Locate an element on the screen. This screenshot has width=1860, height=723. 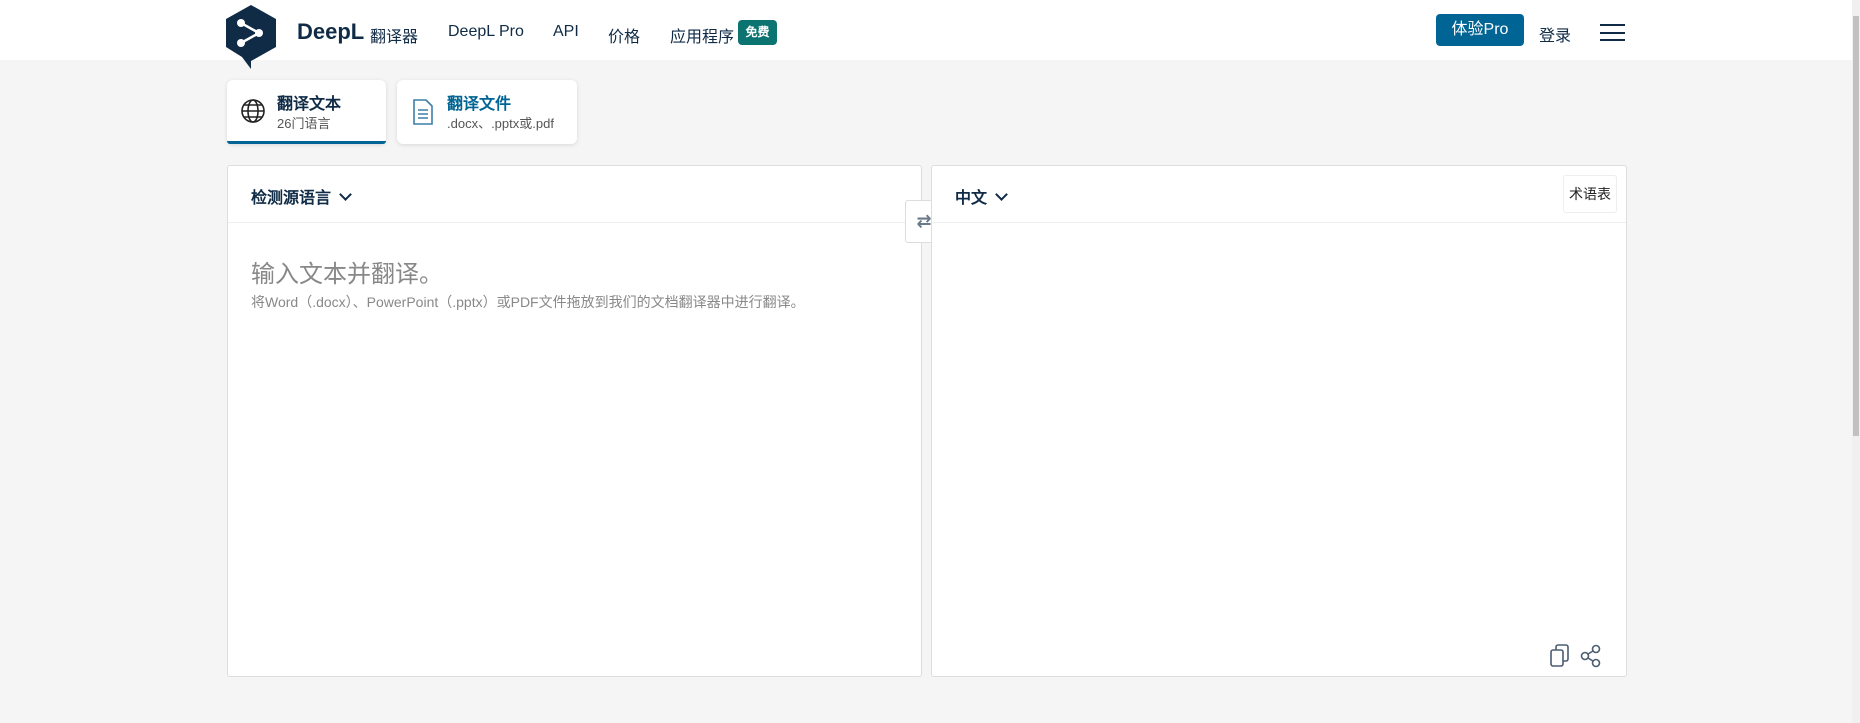
nav-apps: 应用程序 is located at coordinates (702, 35).